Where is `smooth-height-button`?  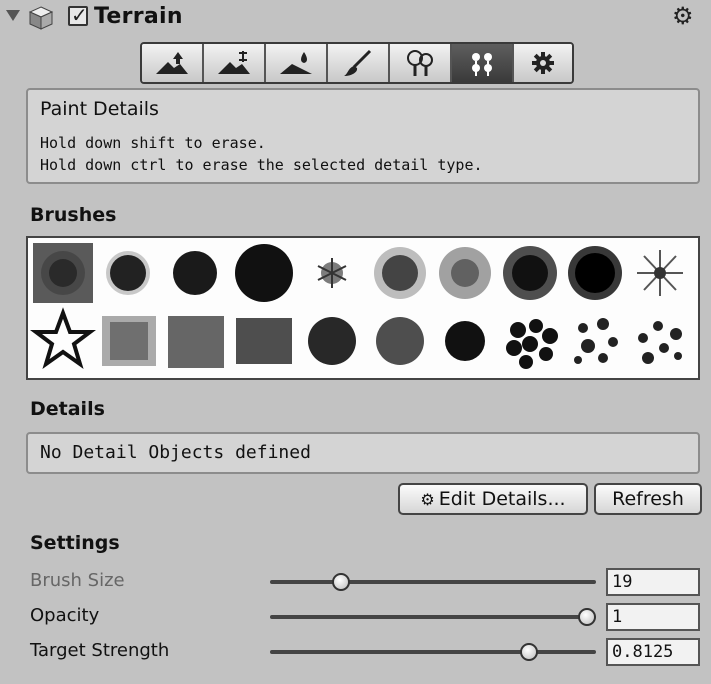
smooth-height-button is located at coordinates (297, 63).